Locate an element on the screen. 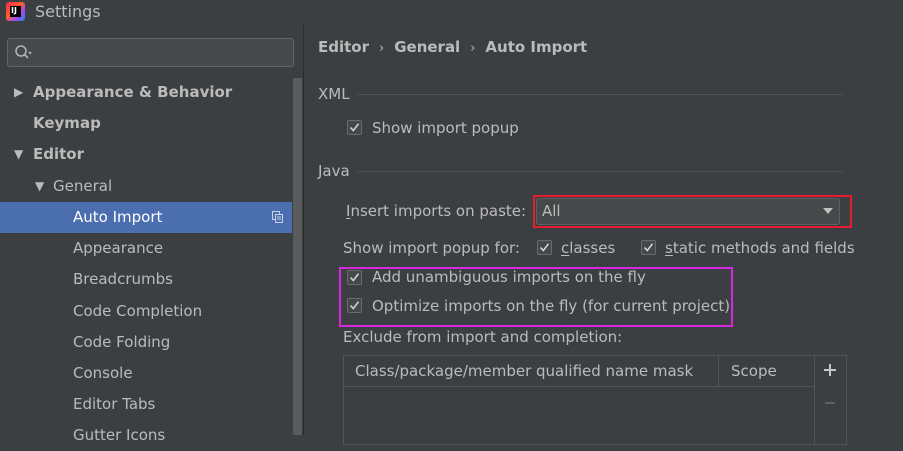  breadcrumb: Editor › General › Auto Import is located at coordinates (452, 47).